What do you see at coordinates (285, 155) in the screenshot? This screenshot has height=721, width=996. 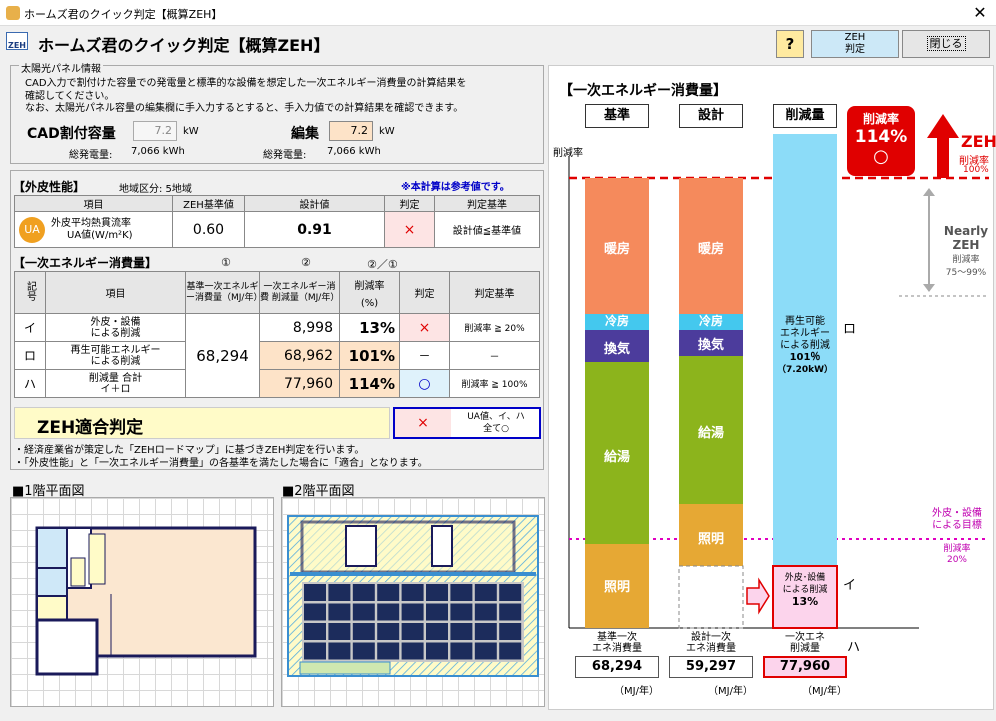 I see `edit-total-label: 総発電量:` at bounding box center [285, 155].